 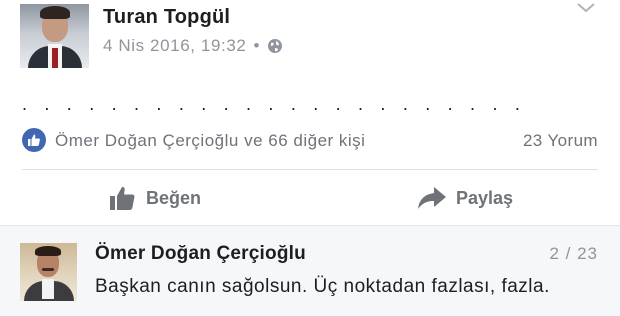 I want to click on globe-icon, so click(x=275, y=46).